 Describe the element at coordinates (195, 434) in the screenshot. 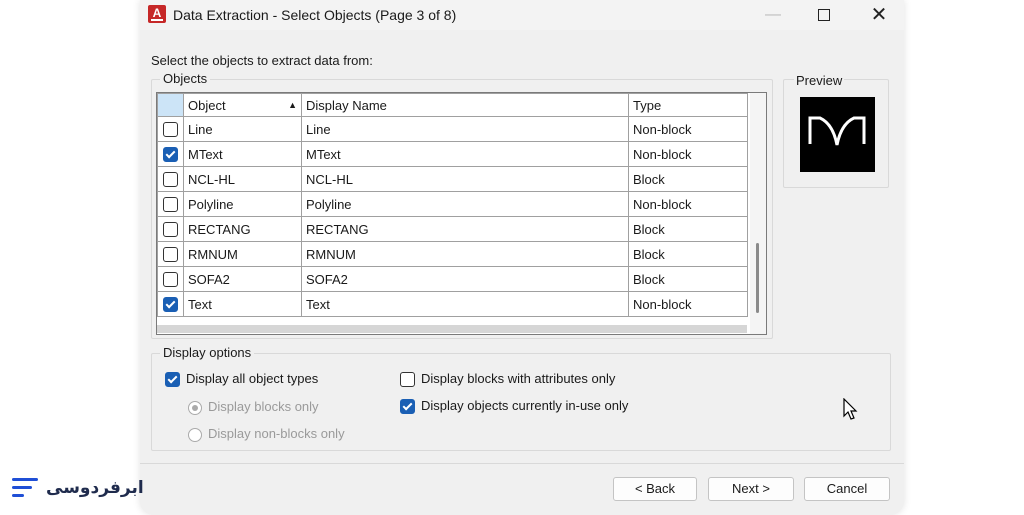

I see `display-non-blocks-only-radio` at that location.